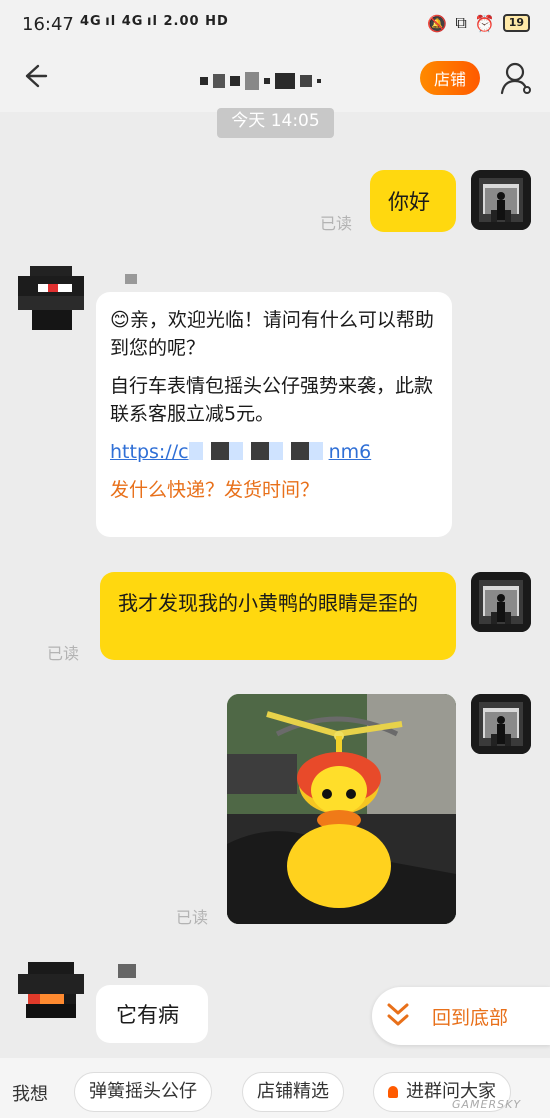 The width and height of the screenshot is (550, 1118). What do you see at coordinates (470, 1018) in the screenshot?
I see `scroll-to-bottom-label: 回到底部` at bounding box center [470, 1018].